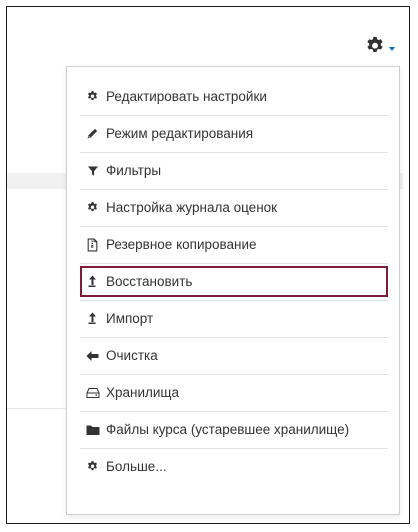 This screenshot has height=532, width=418. What do you see at coordinates (181, 244) in the screenshot?
I see `menu-item-label: Резервное копирование` at bounding box center [181, 244].